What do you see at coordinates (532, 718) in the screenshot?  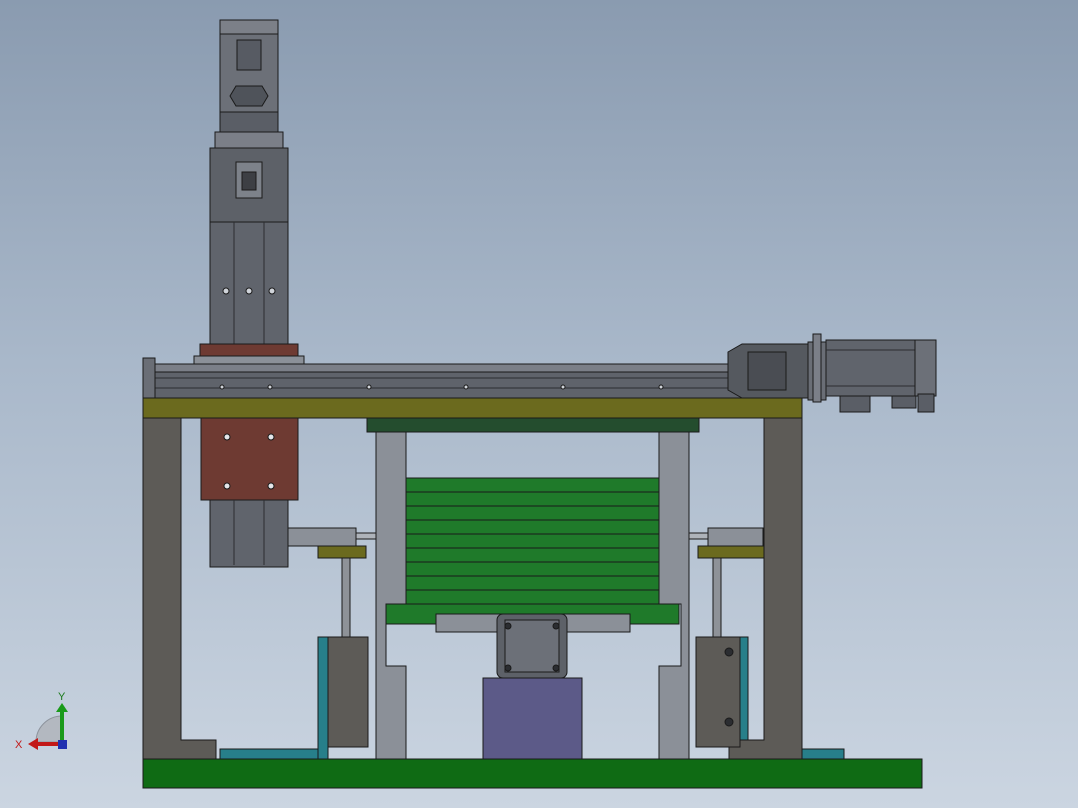 I see `lift-gearbox-block` at bounding box center [532, 718].